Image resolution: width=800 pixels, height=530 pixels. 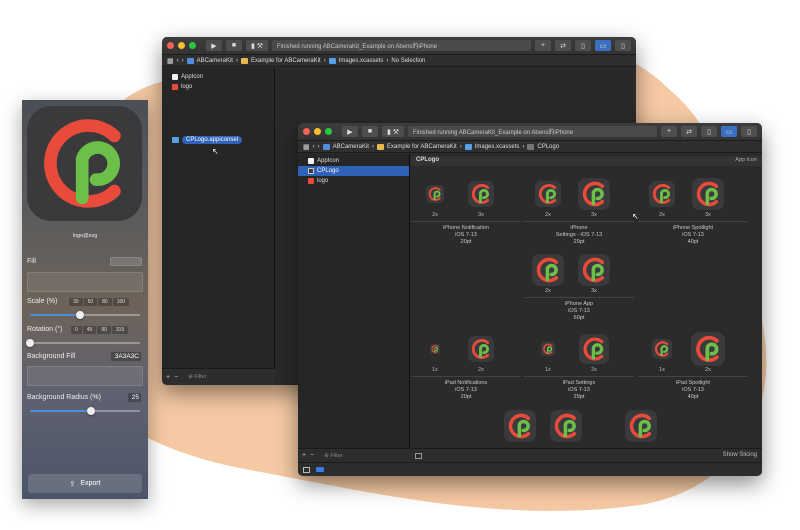 I want to click on background-image-well, so click(x=85, y=376).